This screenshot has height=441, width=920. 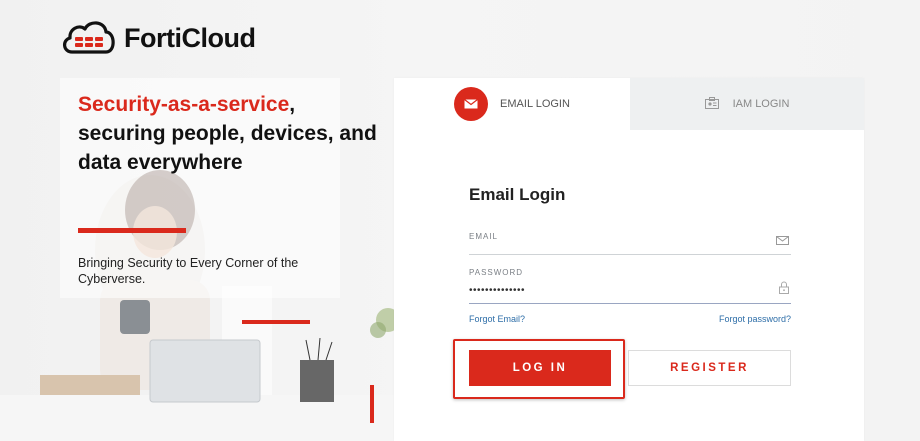 What do you see at coordinates (755, 319) in the screenshot?
I see `forgot-password-link: Forgot password?` at bounding box center [755, 319].